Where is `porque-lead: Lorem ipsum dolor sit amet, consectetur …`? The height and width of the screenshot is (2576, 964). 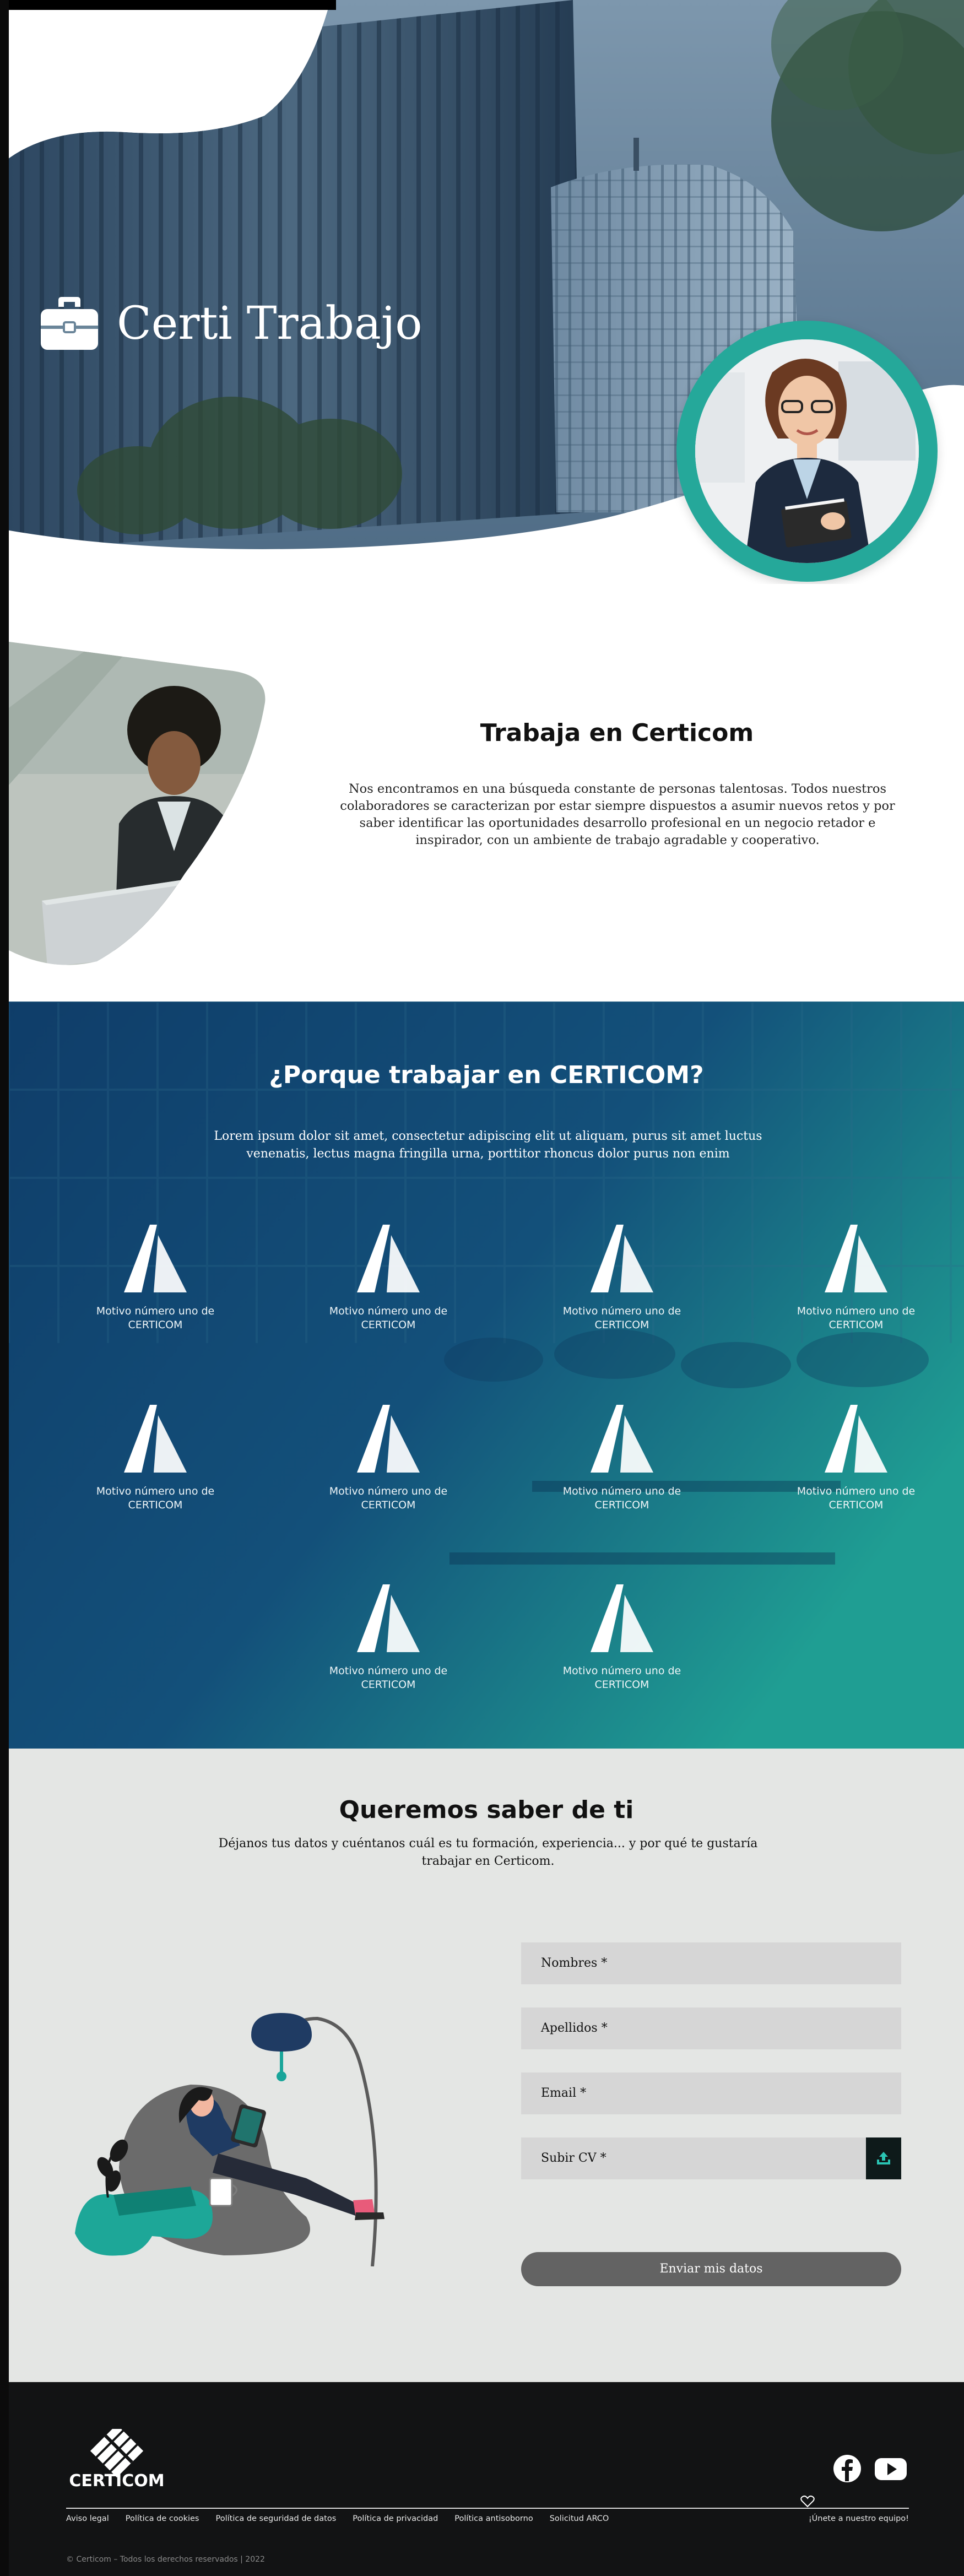 porque-lead: Lorem ipsum dolor sit amet, consectetur … is located at coordinates (488, 1145).